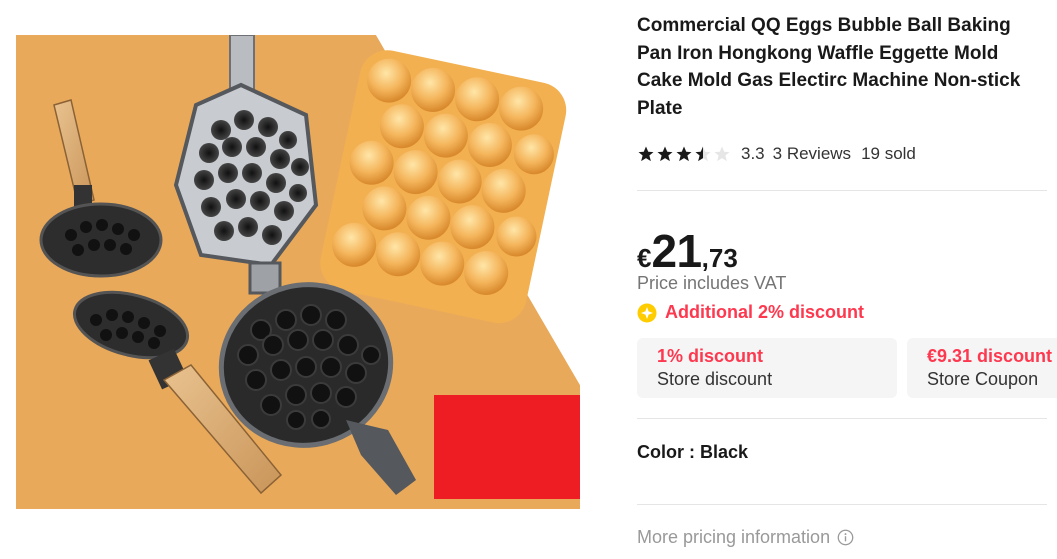  Describe the element at coordinates (703, 154) in the screenshot. I see `star-half-icon` at that location.